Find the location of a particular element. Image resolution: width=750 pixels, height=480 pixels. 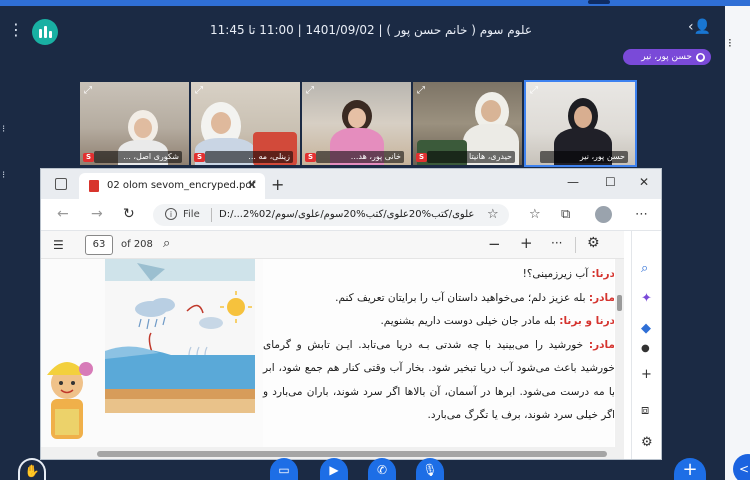

refresh-icon: ↻ is located at coordinates (129, 214).